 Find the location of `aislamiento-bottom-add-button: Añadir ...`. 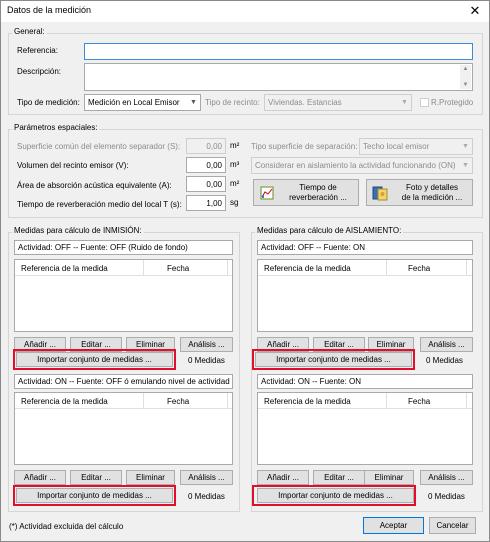

aislamiento-bottom-add-button: Añadir ... is located at coordinates (283, 477).